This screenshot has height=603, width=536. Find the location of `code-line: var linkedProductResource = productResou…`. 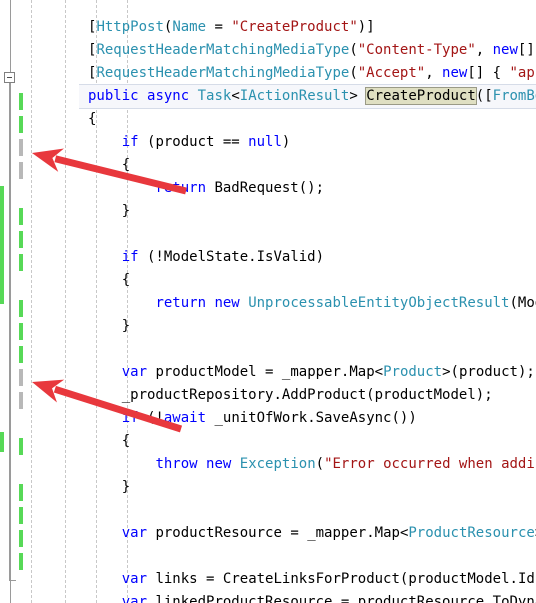

code-line: var linkedProductResource = productResou… is located at coordinates (268, 597).